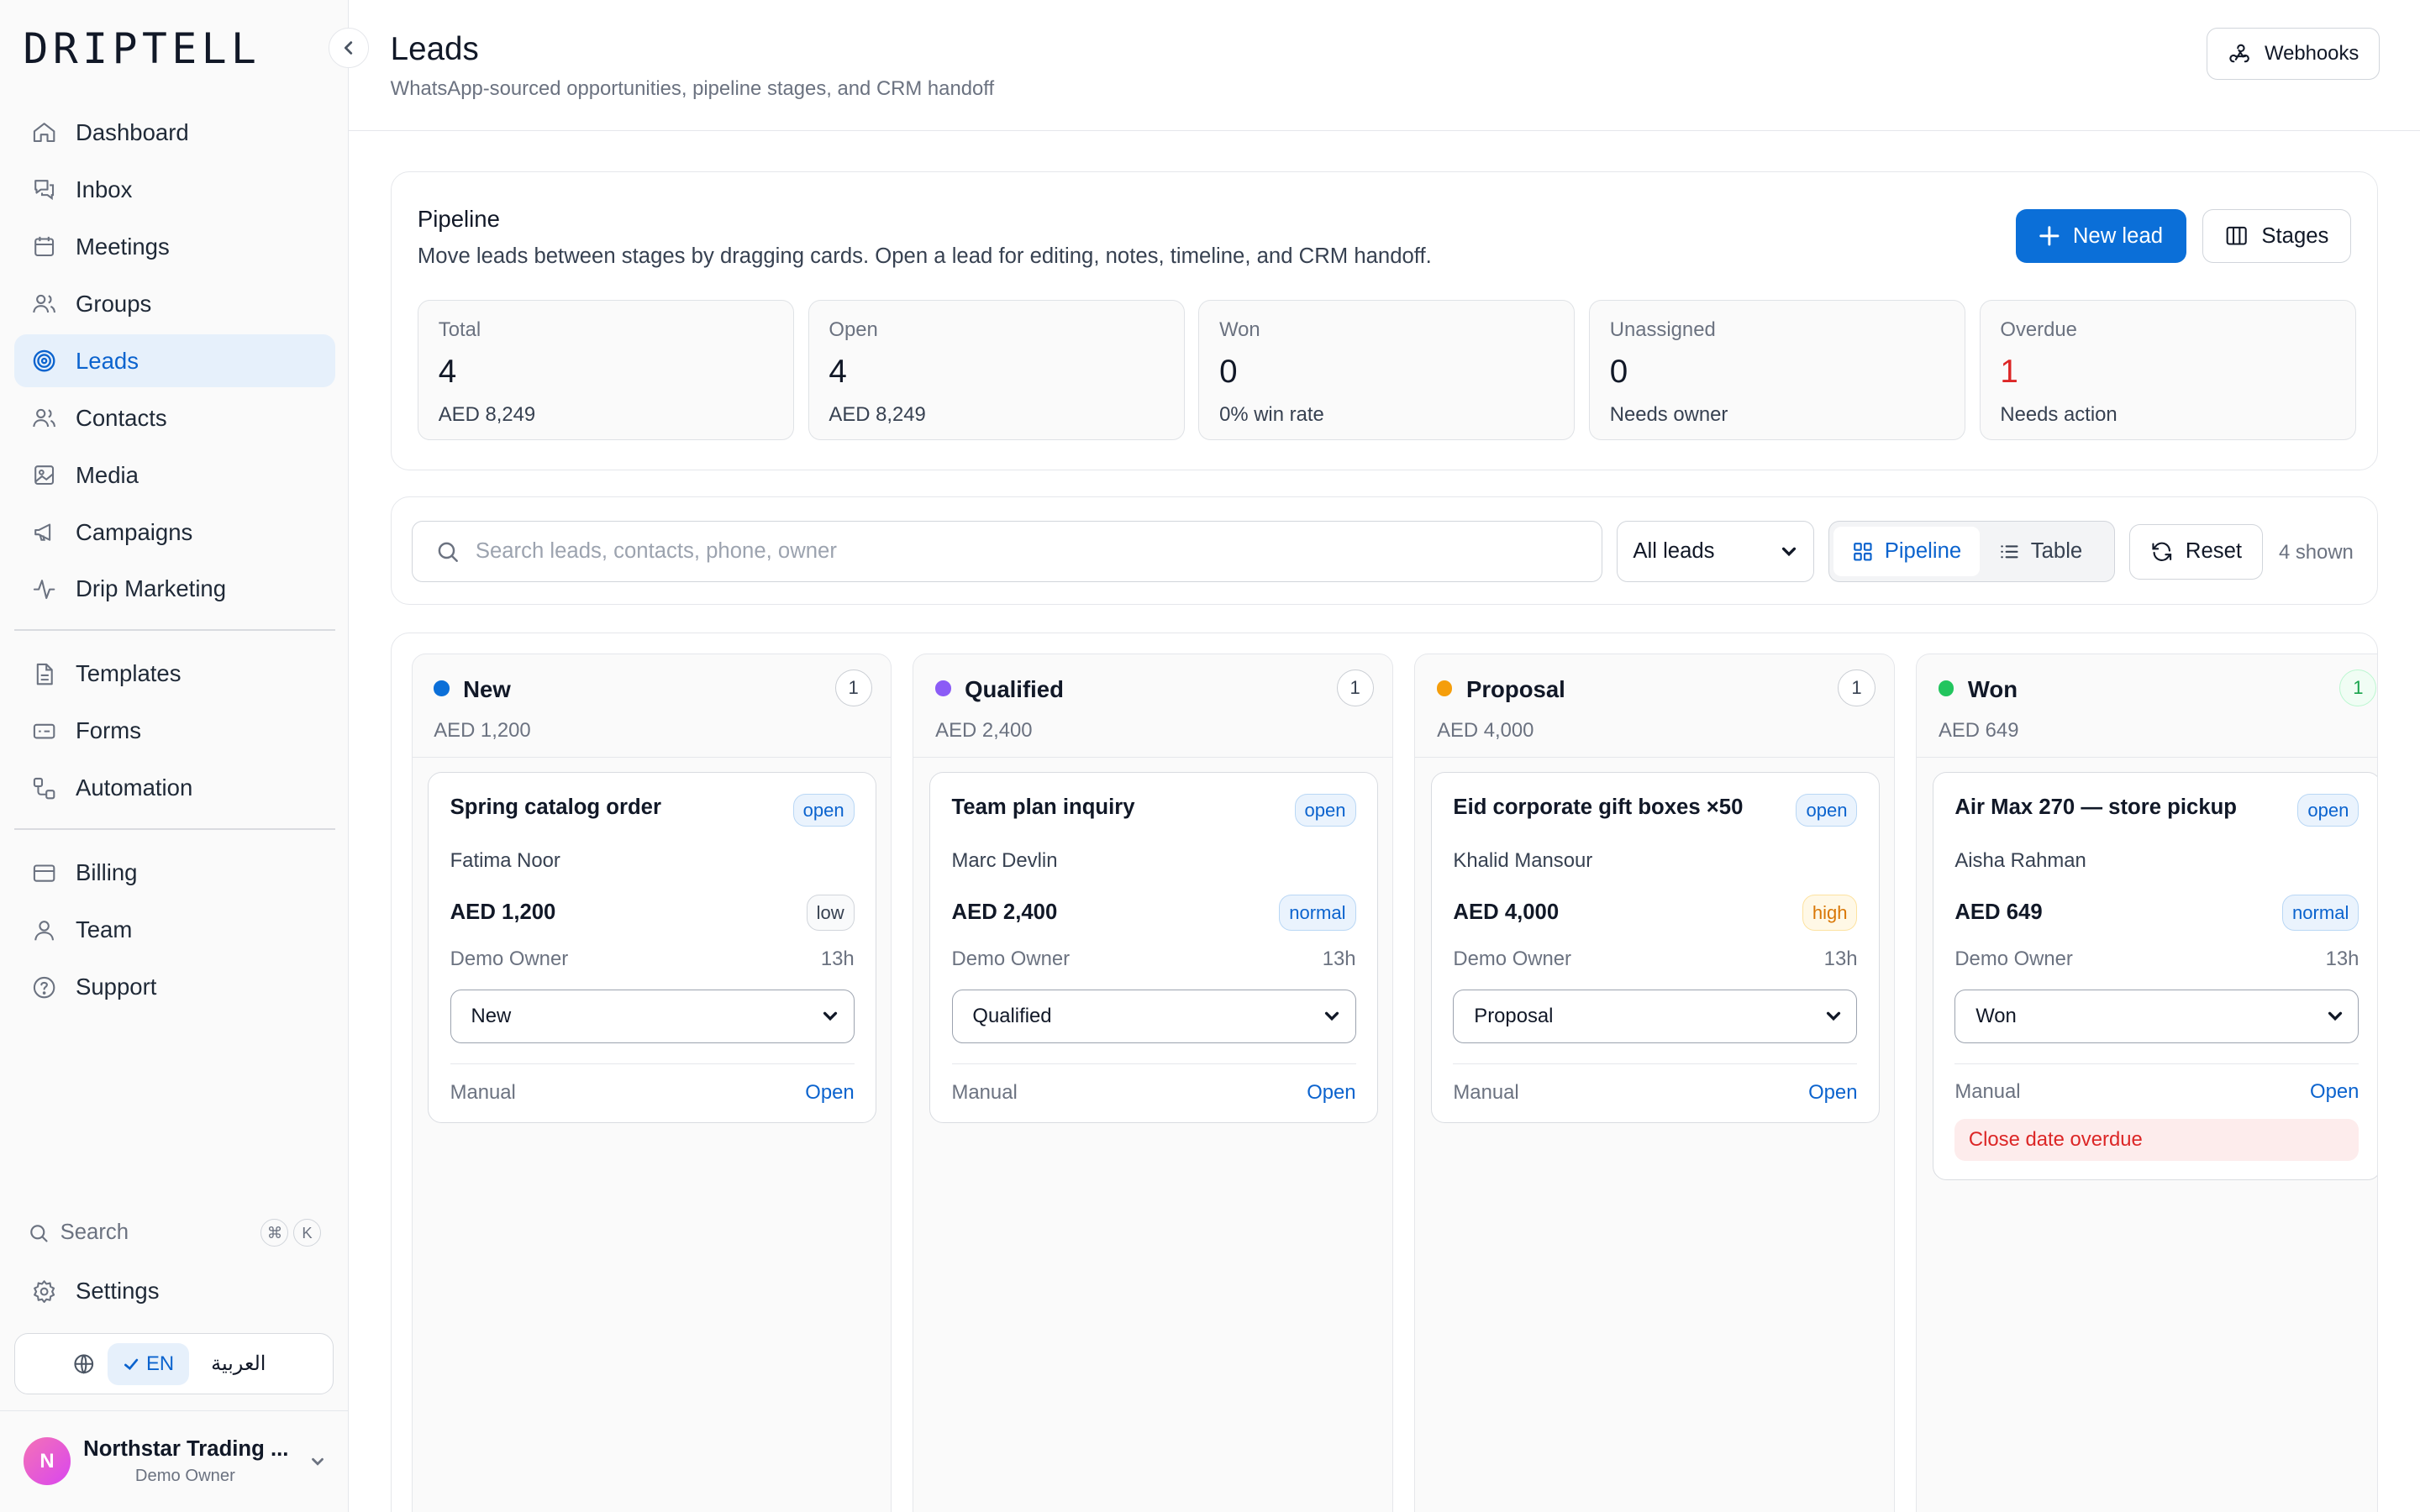  Describe the element at coordinates (174, 190) in the screenshot. I see `sidebar-item-inbox: Inbox` at that location.